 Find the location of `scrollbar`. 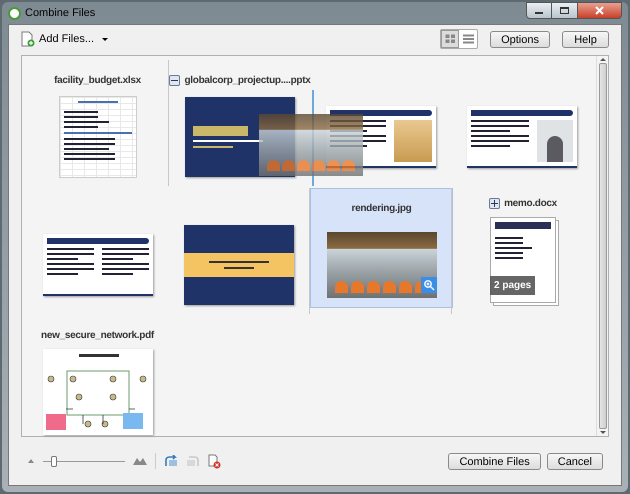

scrollbar is located at coordinates (602, 246).